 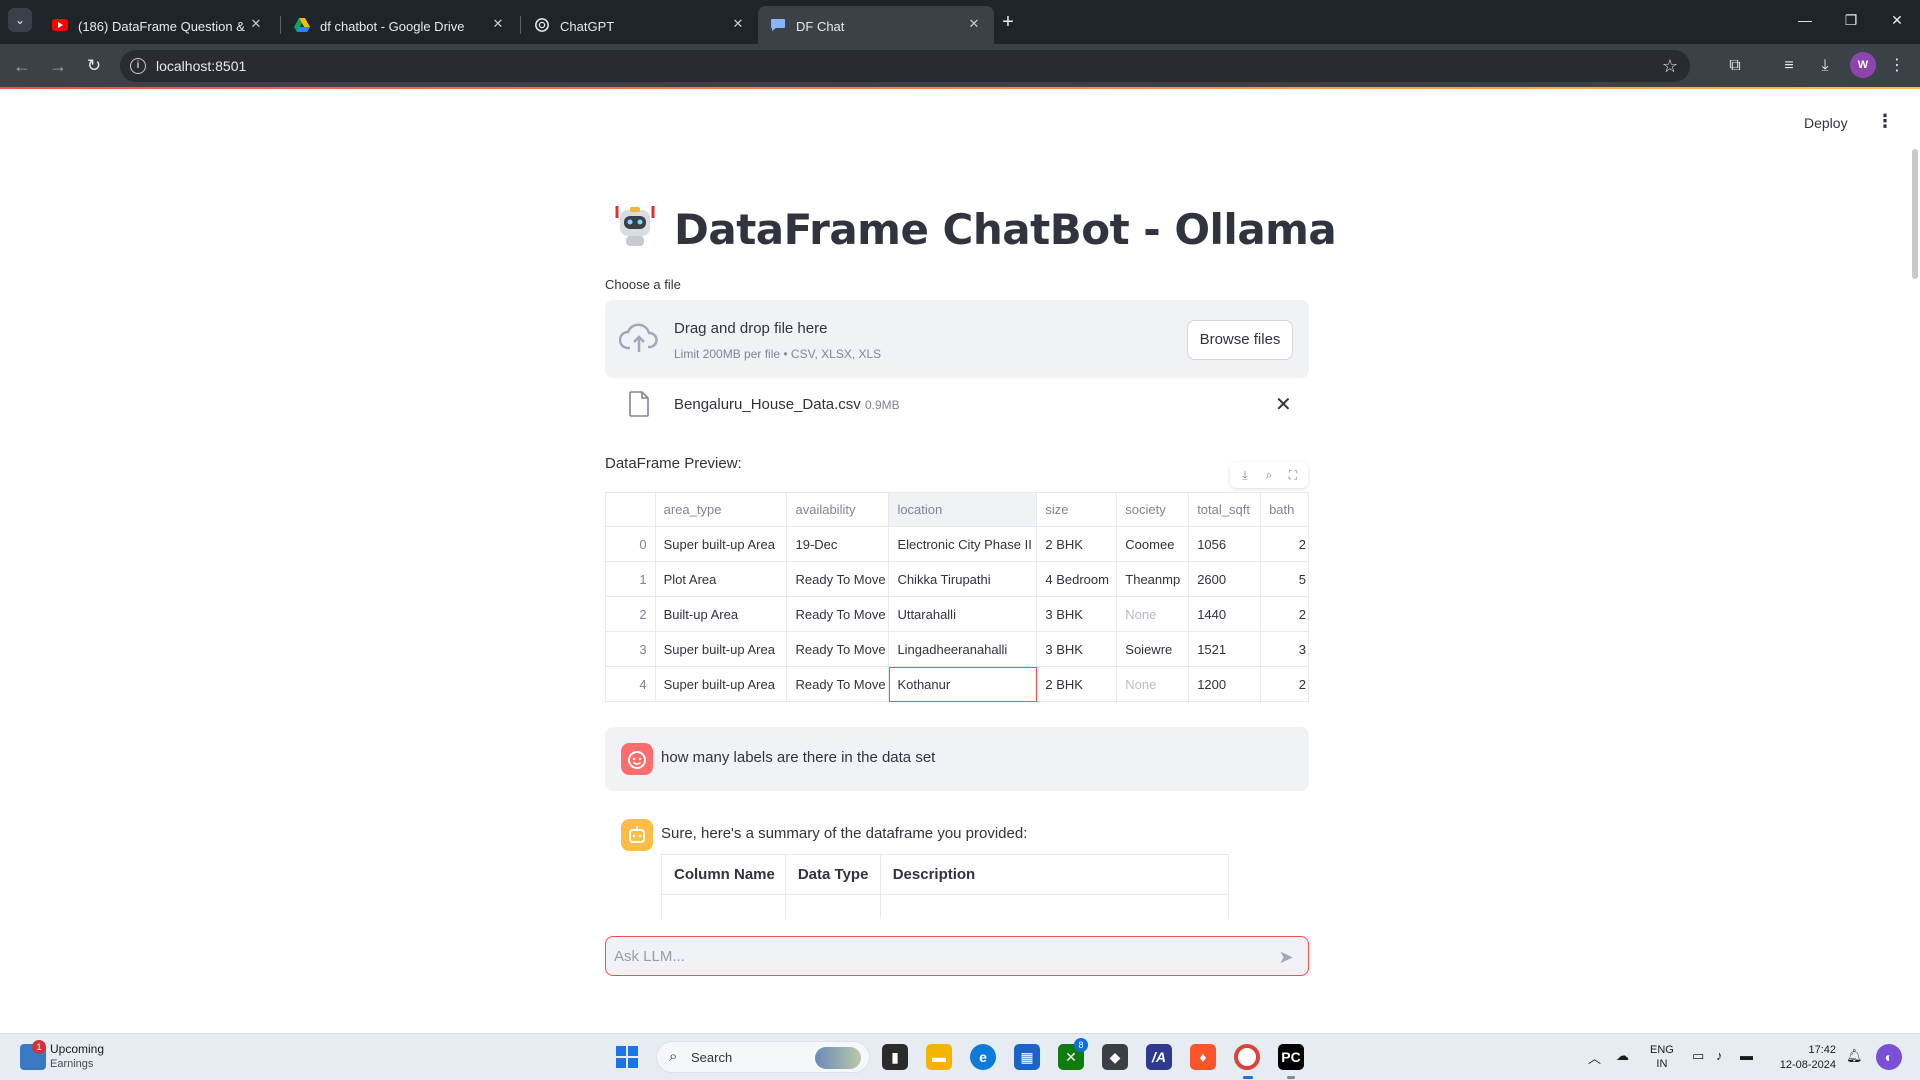 What do you see at coordinates (1851, 20) in the screenshot?
I see `restore-button: ❐` at bounding box center [1851, 20].